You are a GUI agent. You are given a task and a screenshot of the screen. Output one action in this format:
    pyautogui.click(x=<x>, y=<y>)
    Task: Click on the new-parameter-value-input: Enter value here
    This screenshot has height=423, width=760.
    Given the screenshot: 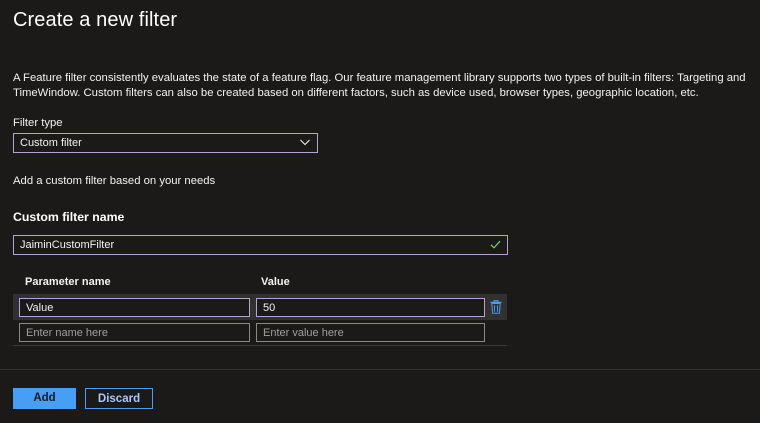 What is the action you would take?
    pyautogui.click(x=370, y=332)
    